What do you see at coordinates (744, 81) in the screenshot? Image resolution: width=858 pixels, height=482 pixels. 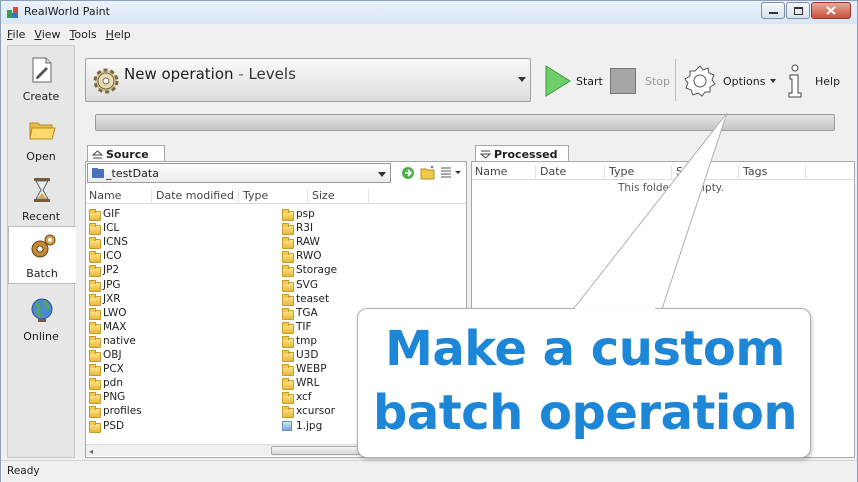 I see `options-label: Options` at bounding box center [744, 81].